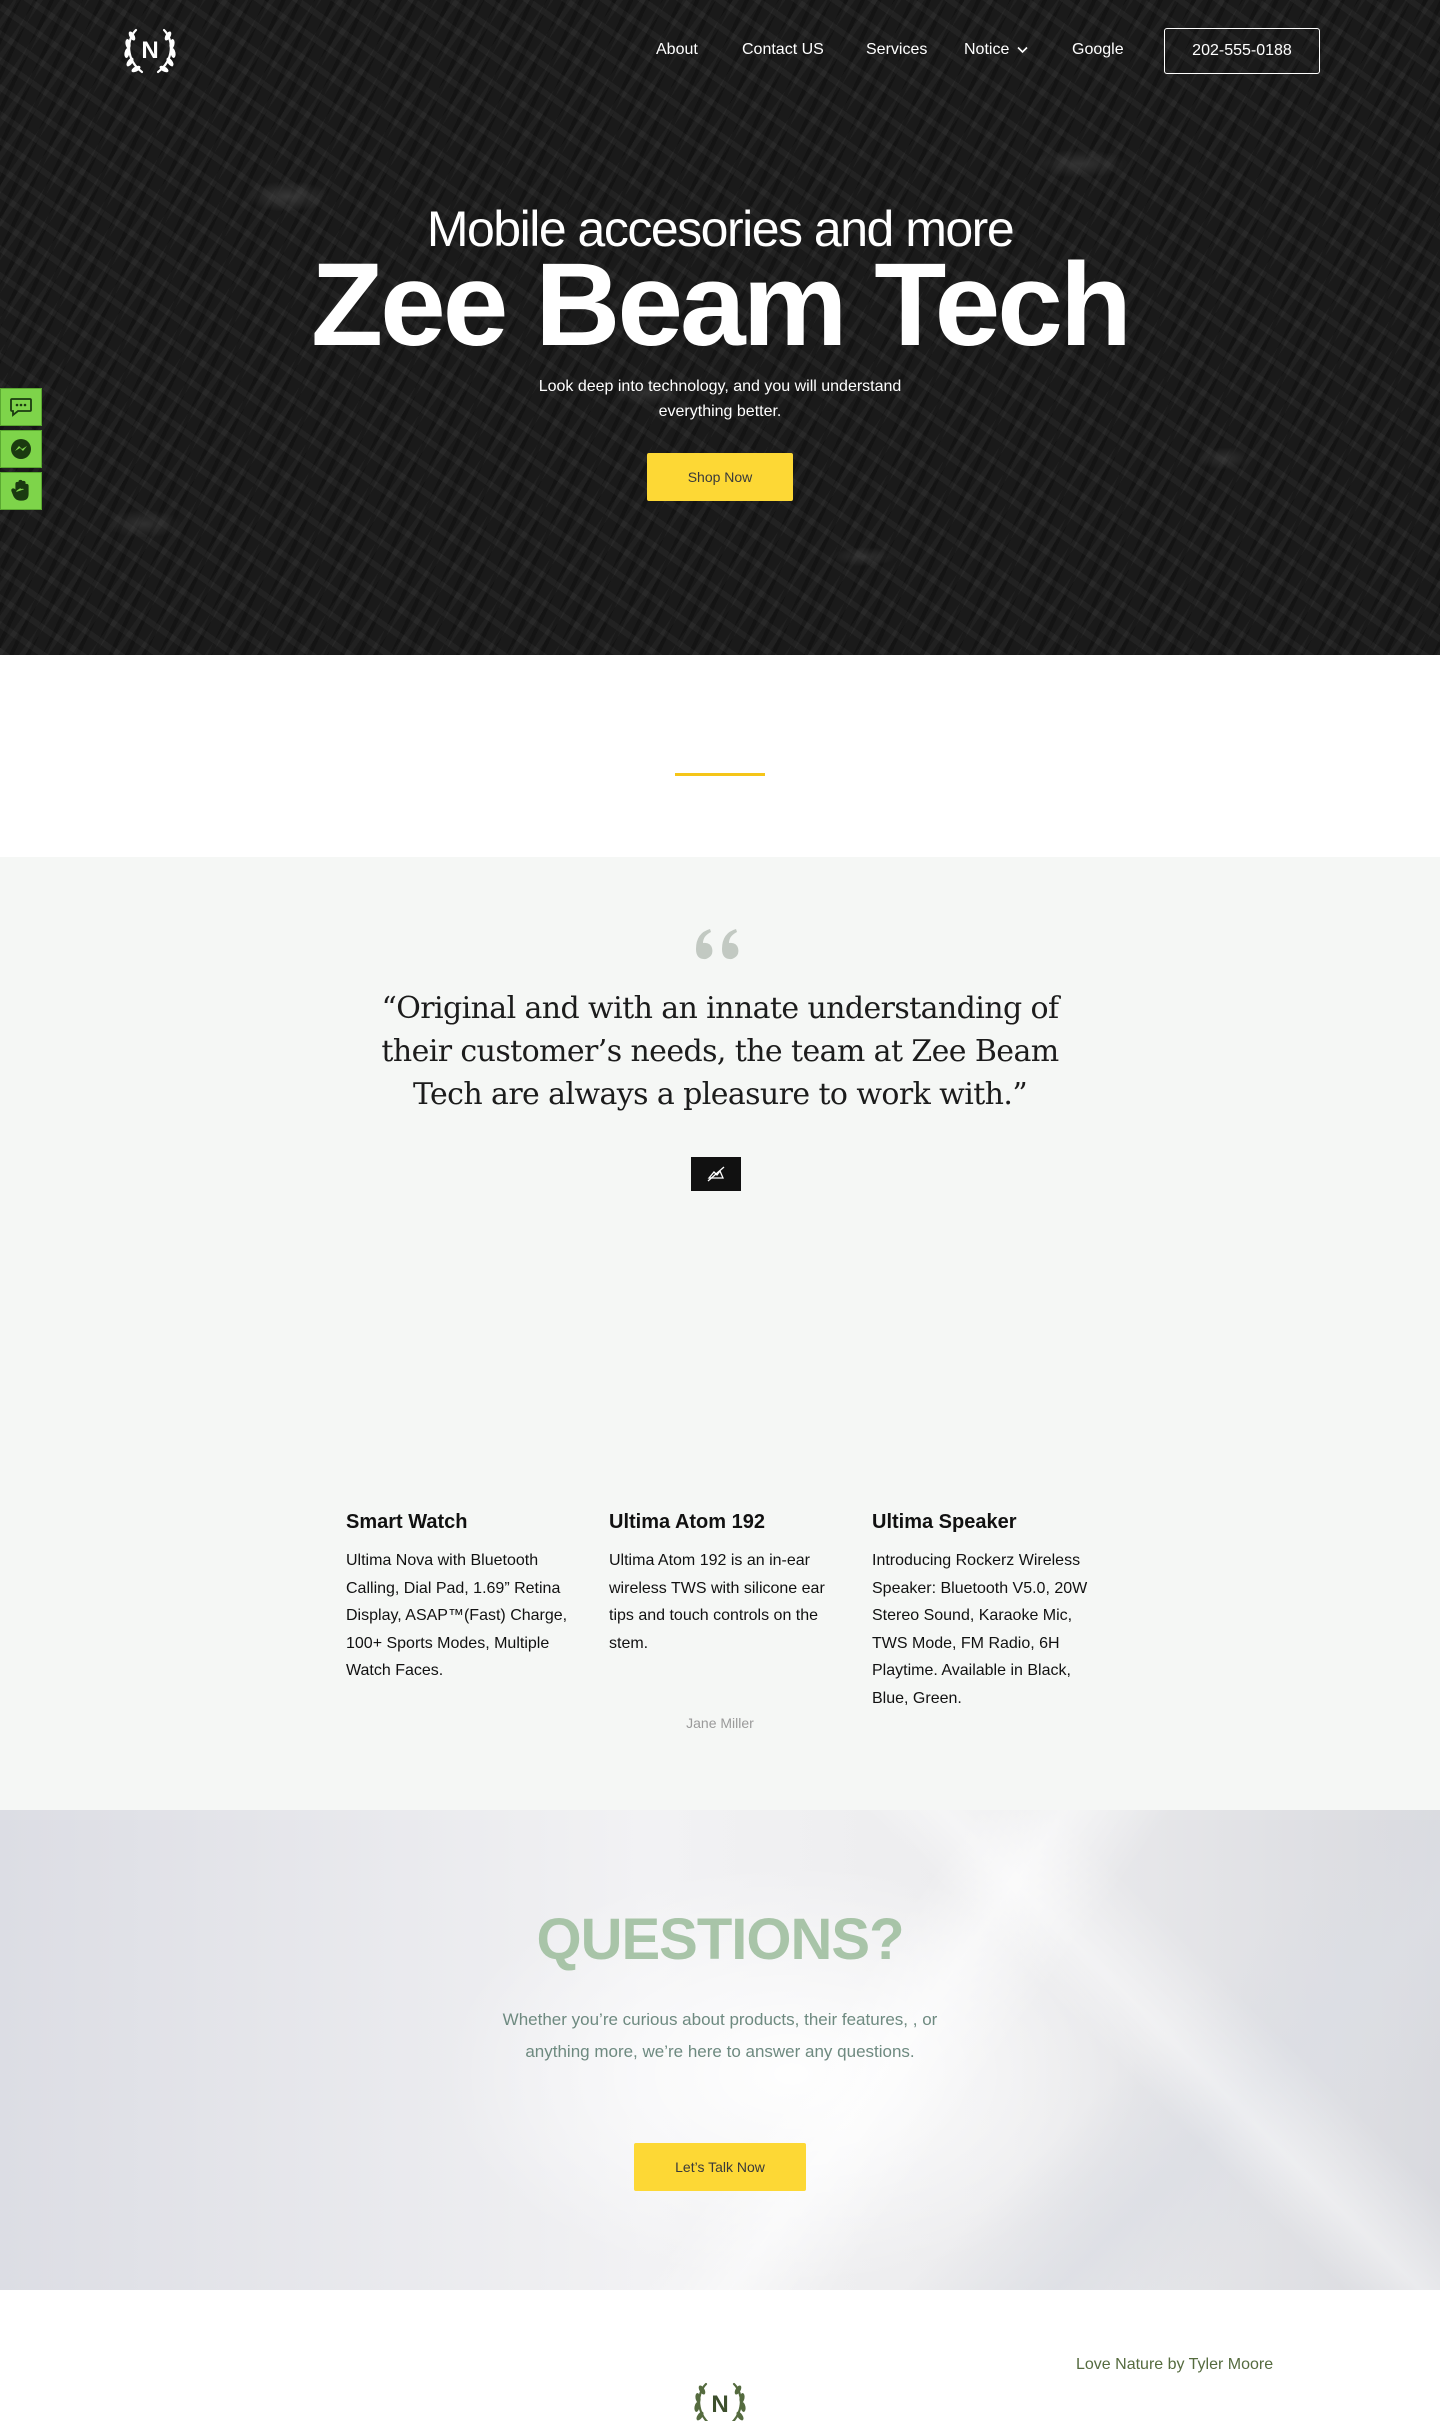 This screenshot has height=2421, width=1440. Describe the element at coordinates (407, 1522) in the screenshot. I see `product-title: Smart Watch` at that location.